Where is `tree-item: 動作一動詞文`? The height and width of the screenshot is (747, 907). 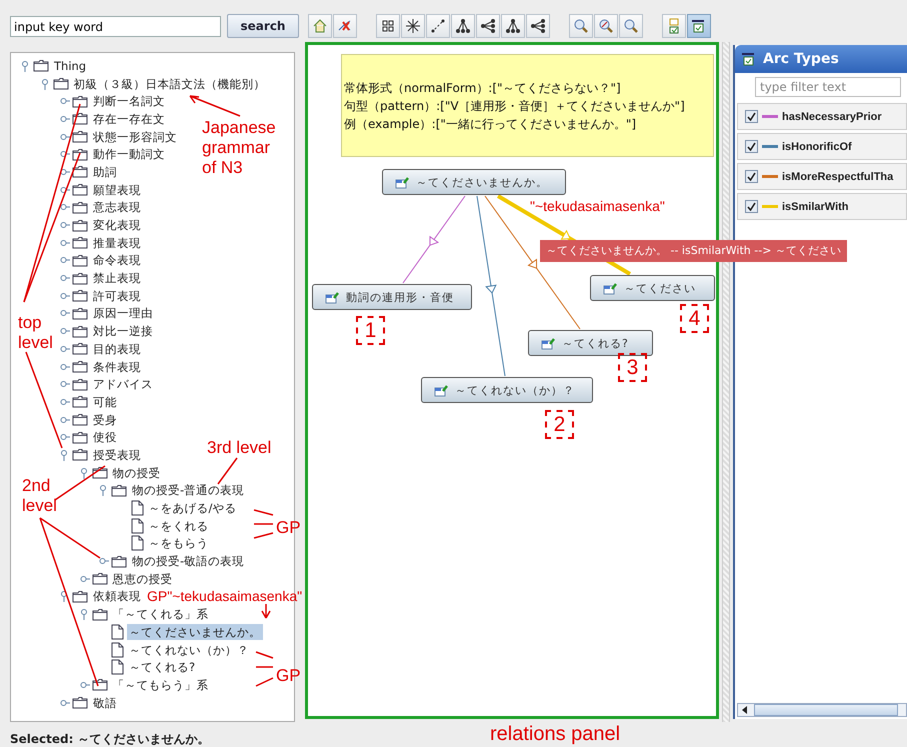 tree-item: 動作一動詞文 is located at coordinates (129, 154).